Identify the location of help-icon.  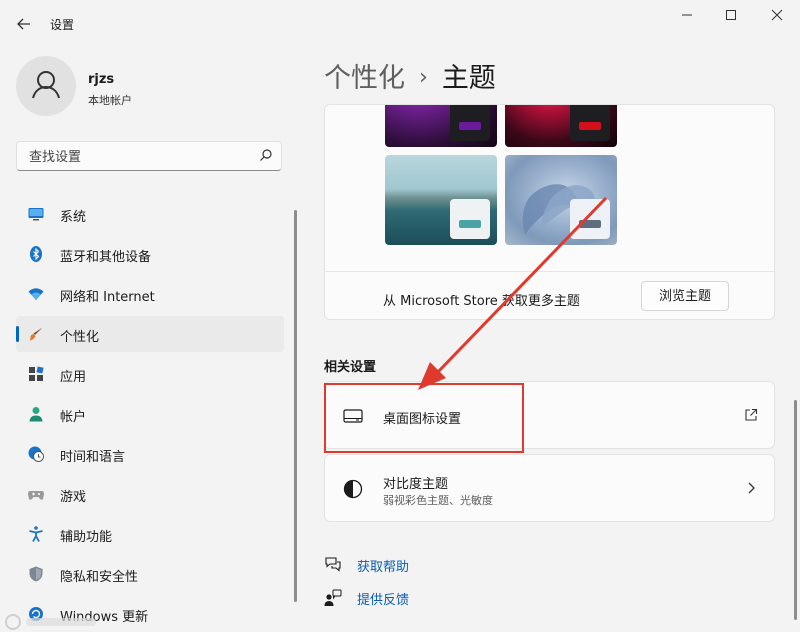
(333, 564).